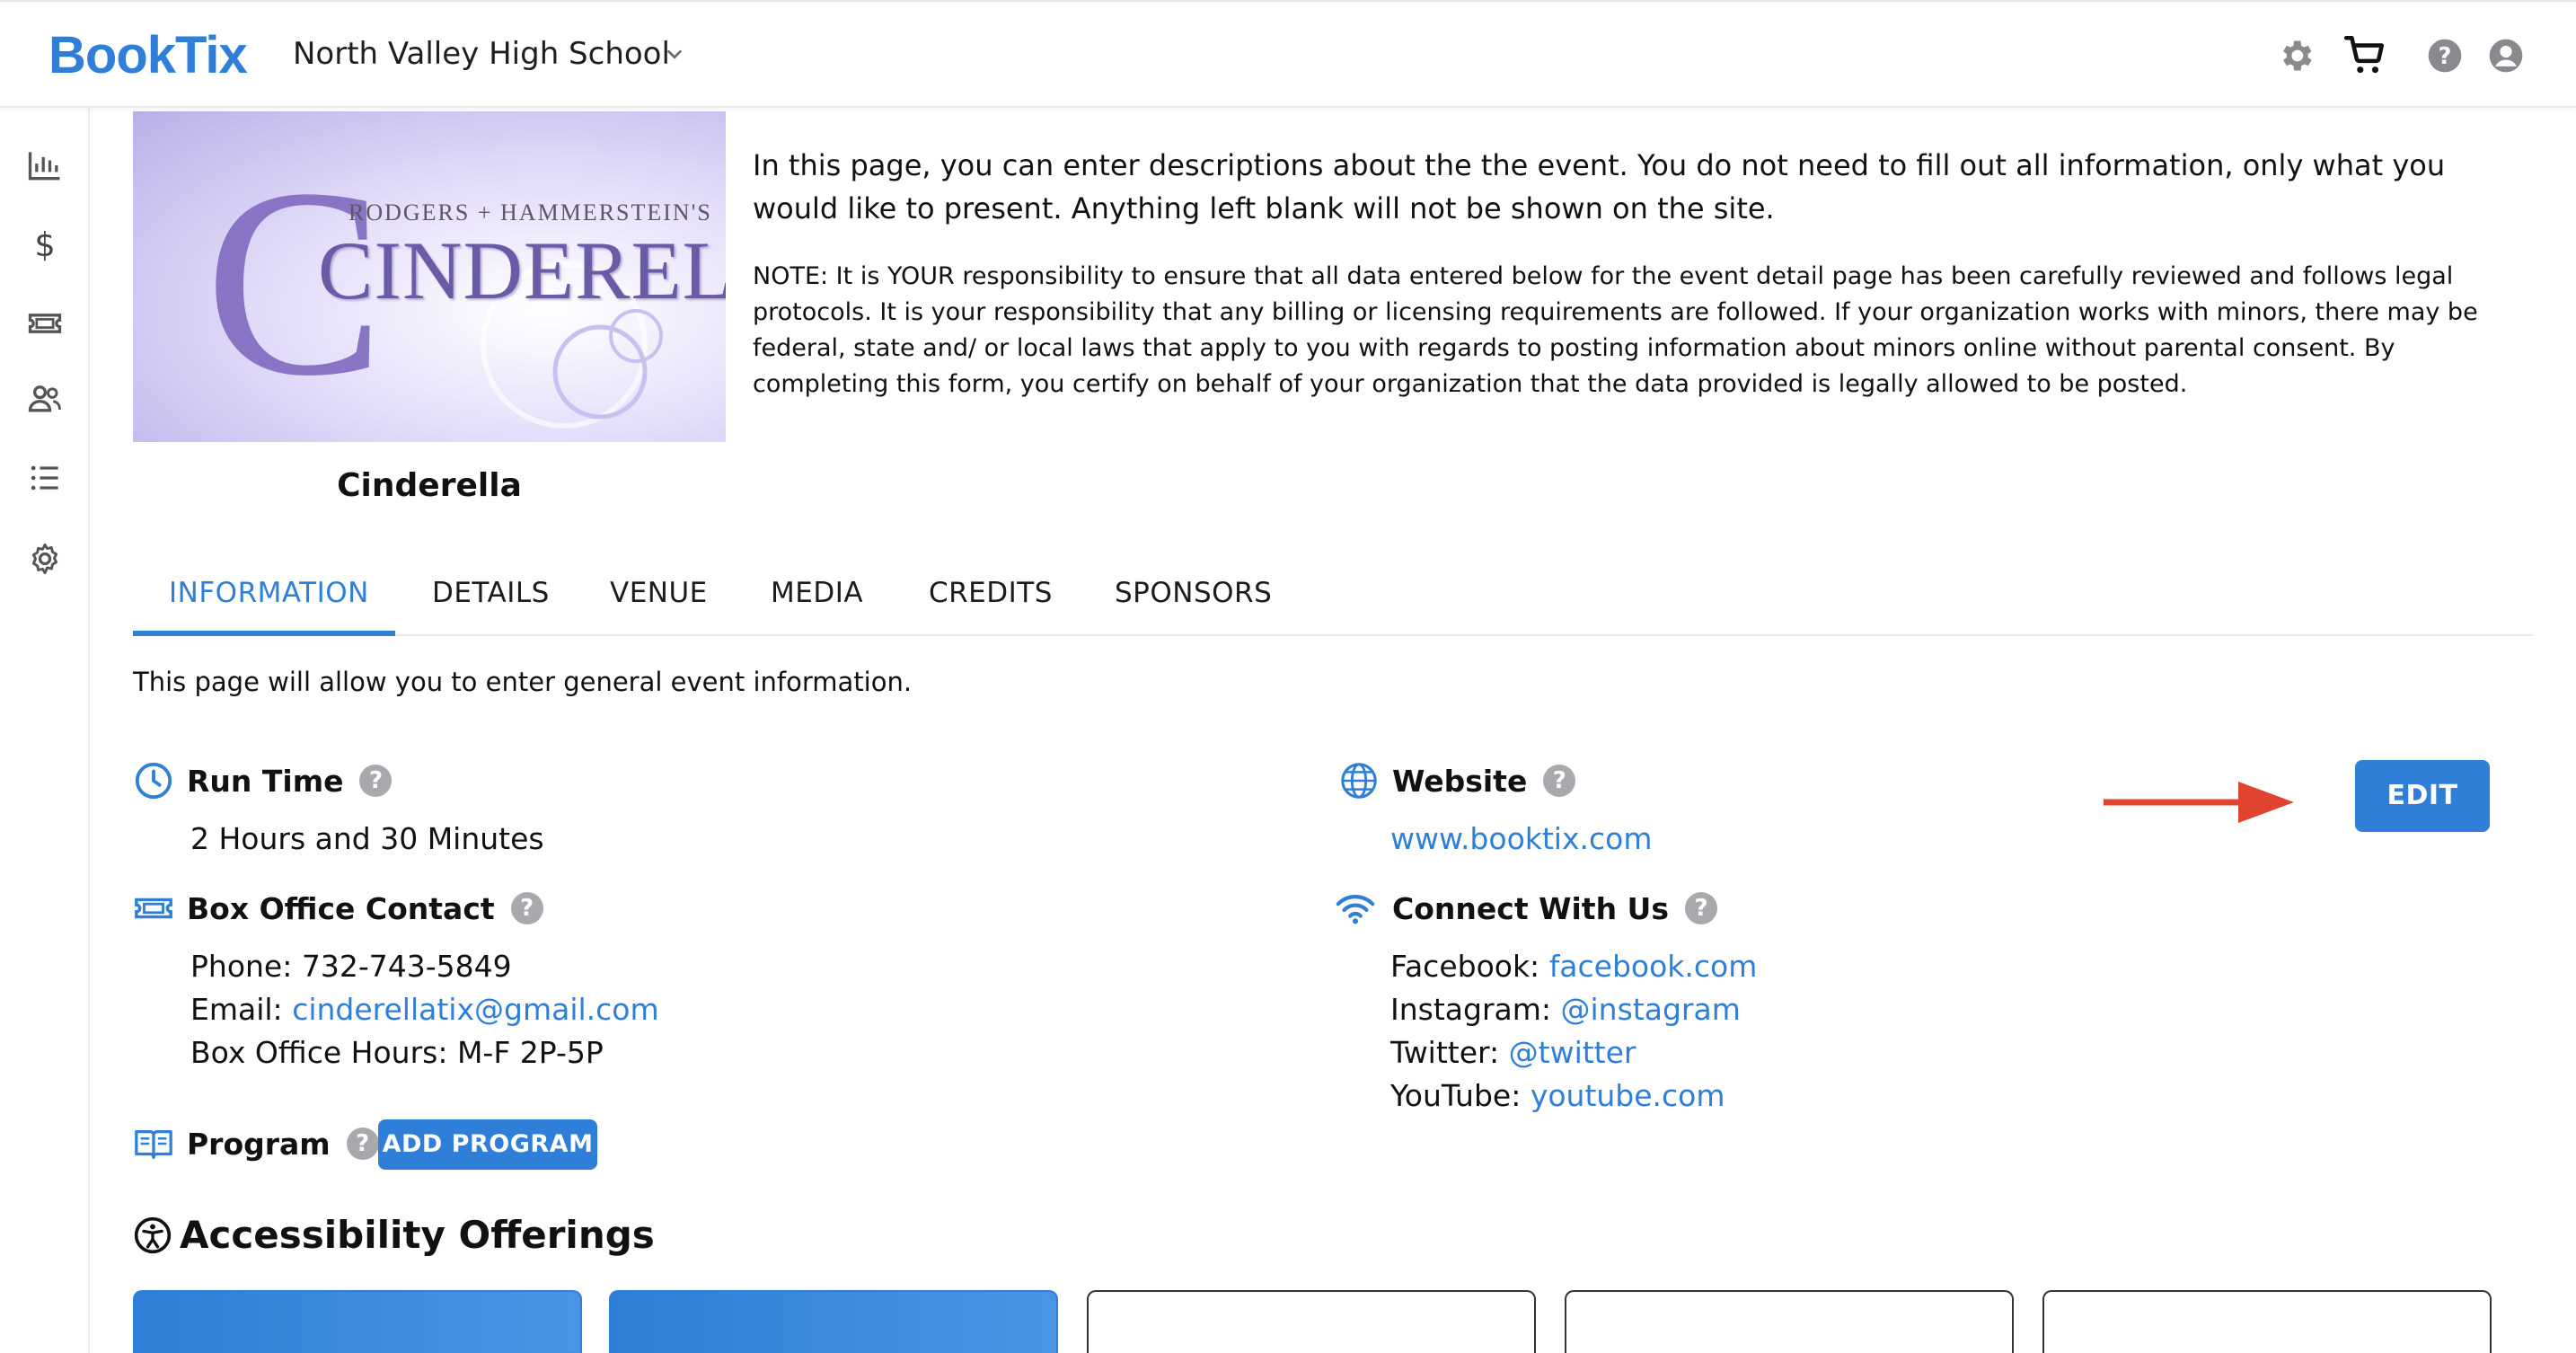  I want to click on tab-information: INFORMATION, so click(269, 593).